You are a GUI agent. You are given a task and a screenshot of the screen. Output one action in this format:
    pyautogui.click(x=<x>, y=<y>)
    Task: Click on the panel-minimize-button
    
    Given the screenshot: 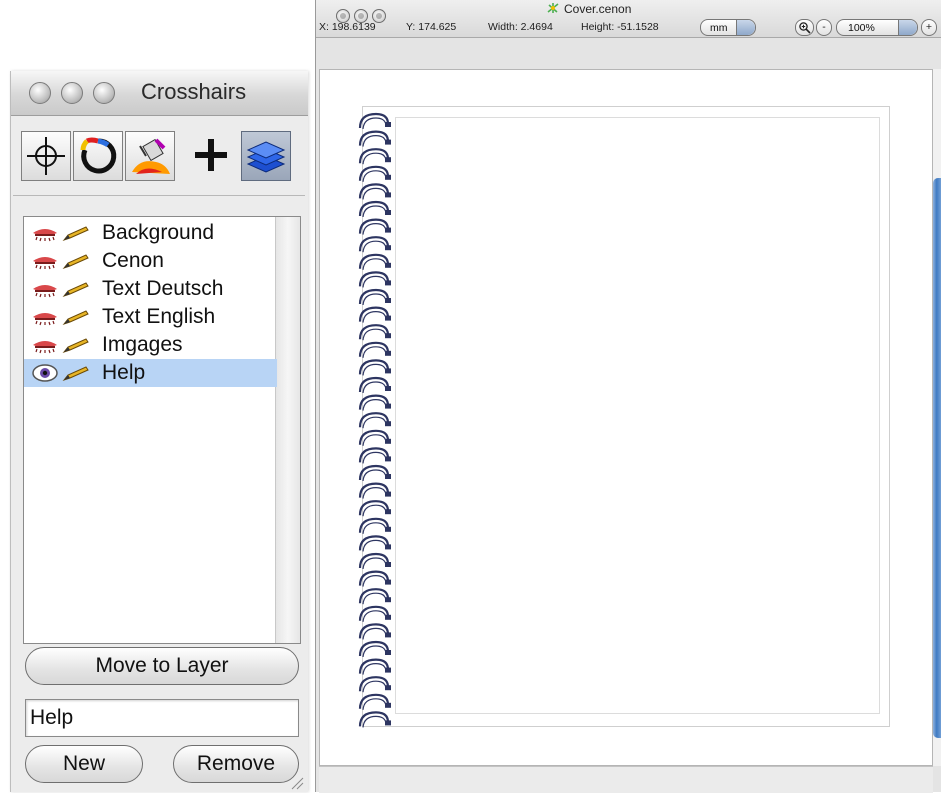 What is the action you would take?
    pyautogui.click(x=72, y=93)
    